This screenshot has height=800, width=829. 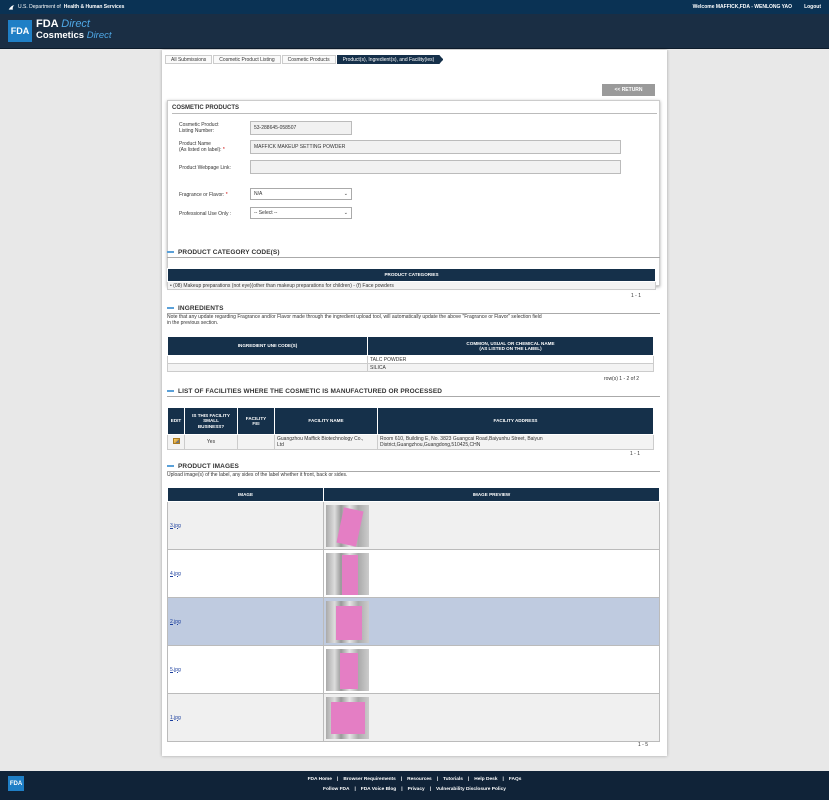 What do you see at coordinates (414, 31) in the screenshot?
I see `site-header: FDA FDA Direct Cosmetics Direct` at bounding box center [414, 31].